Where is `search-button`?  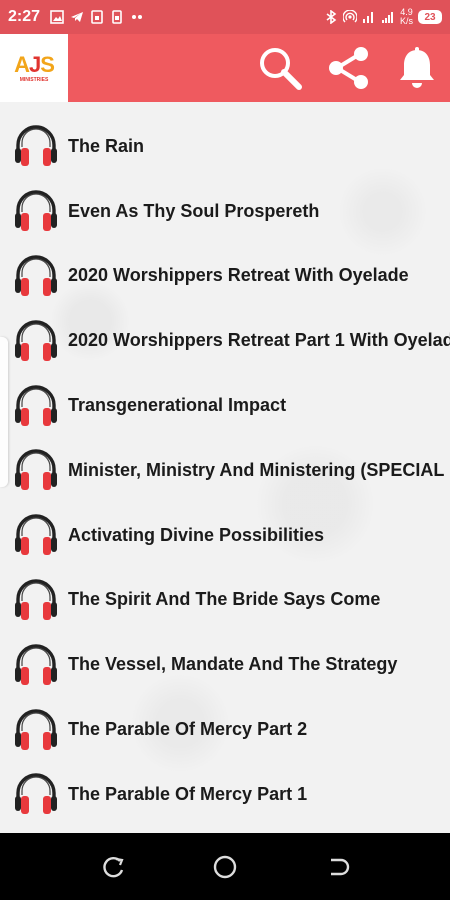
search-button is located at coordinates (280, 68).